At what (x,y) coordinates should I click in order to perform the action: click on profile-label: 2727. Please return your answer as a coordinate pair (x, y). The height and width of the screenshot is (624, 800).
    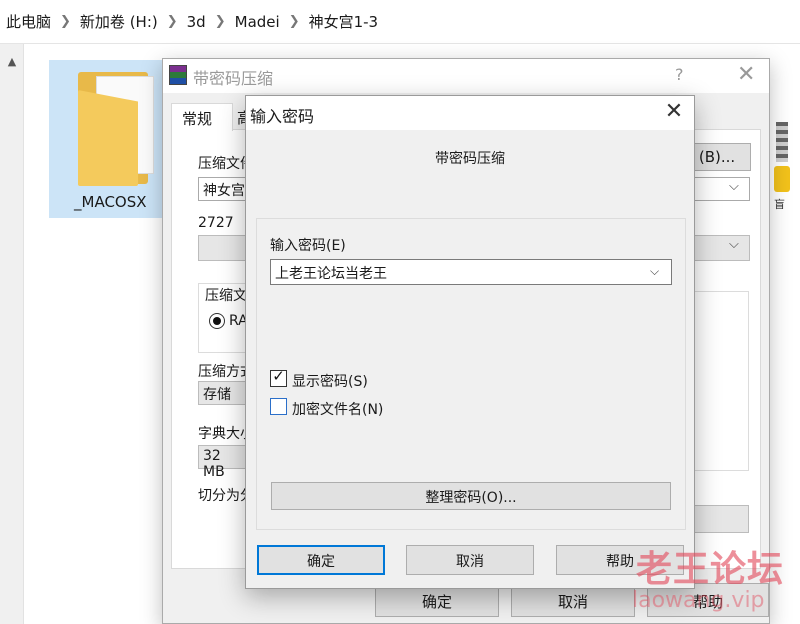
    Looking at the image, I should click on (216, 223).